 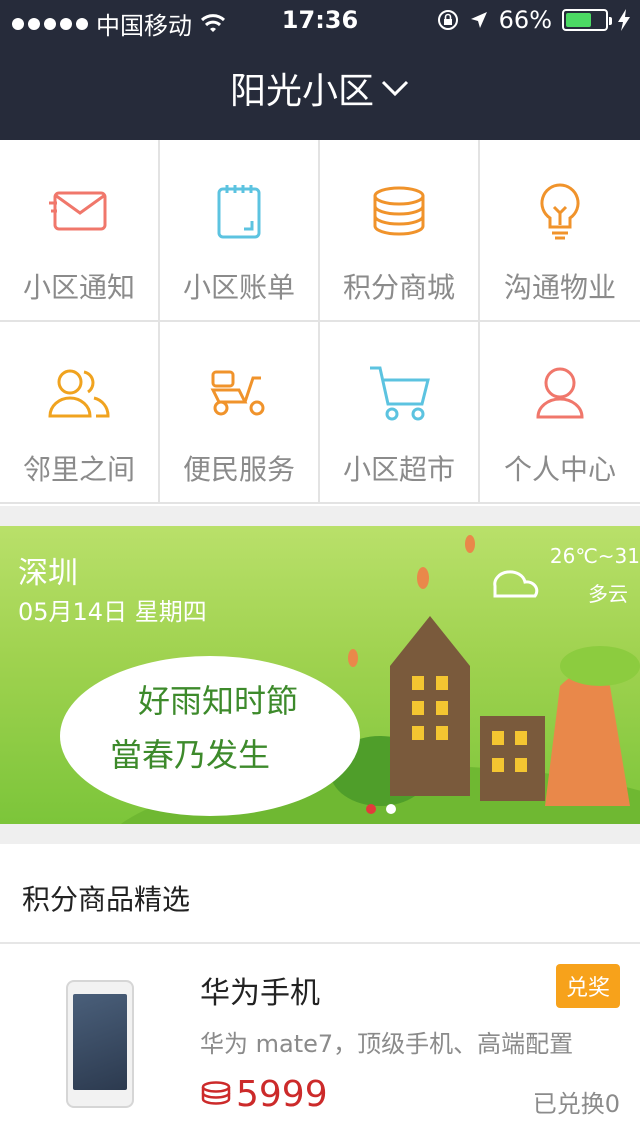 I want to click on grid-item-label: 邻里之间, so click(x=78, y=469).